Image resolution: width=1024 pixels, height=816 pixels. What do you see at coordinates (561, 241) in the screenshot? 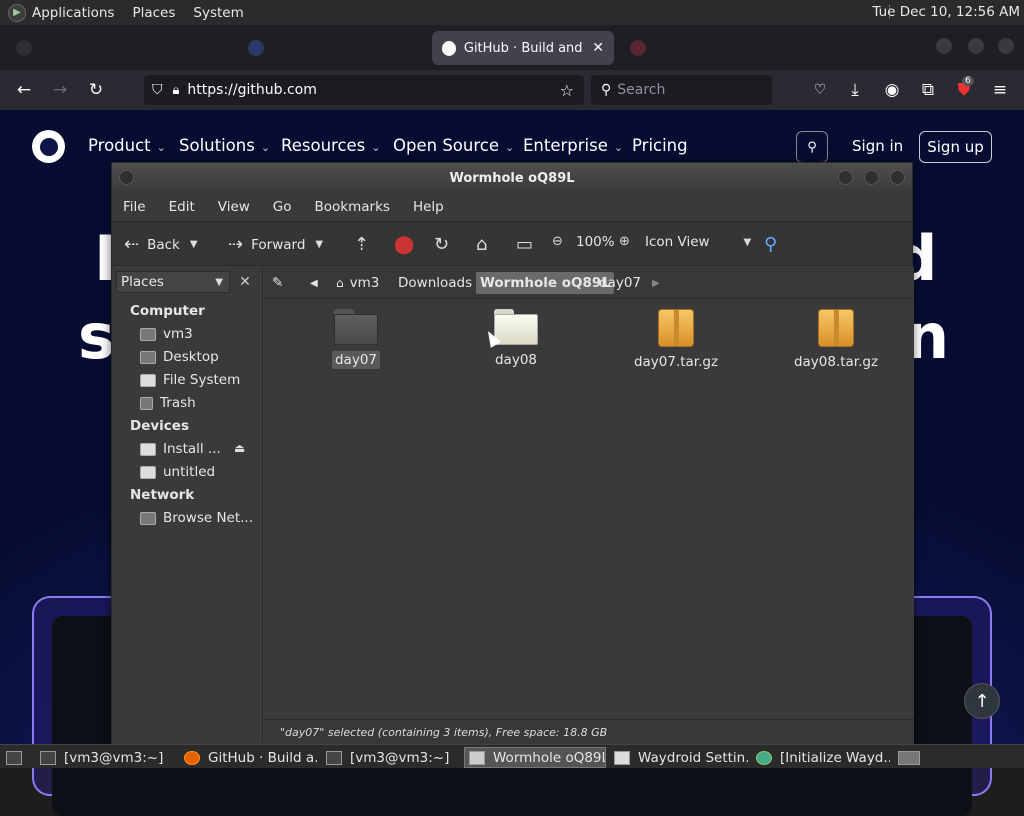
I see `zoom-out-button: ⊖` at bounding box center [561, 241].